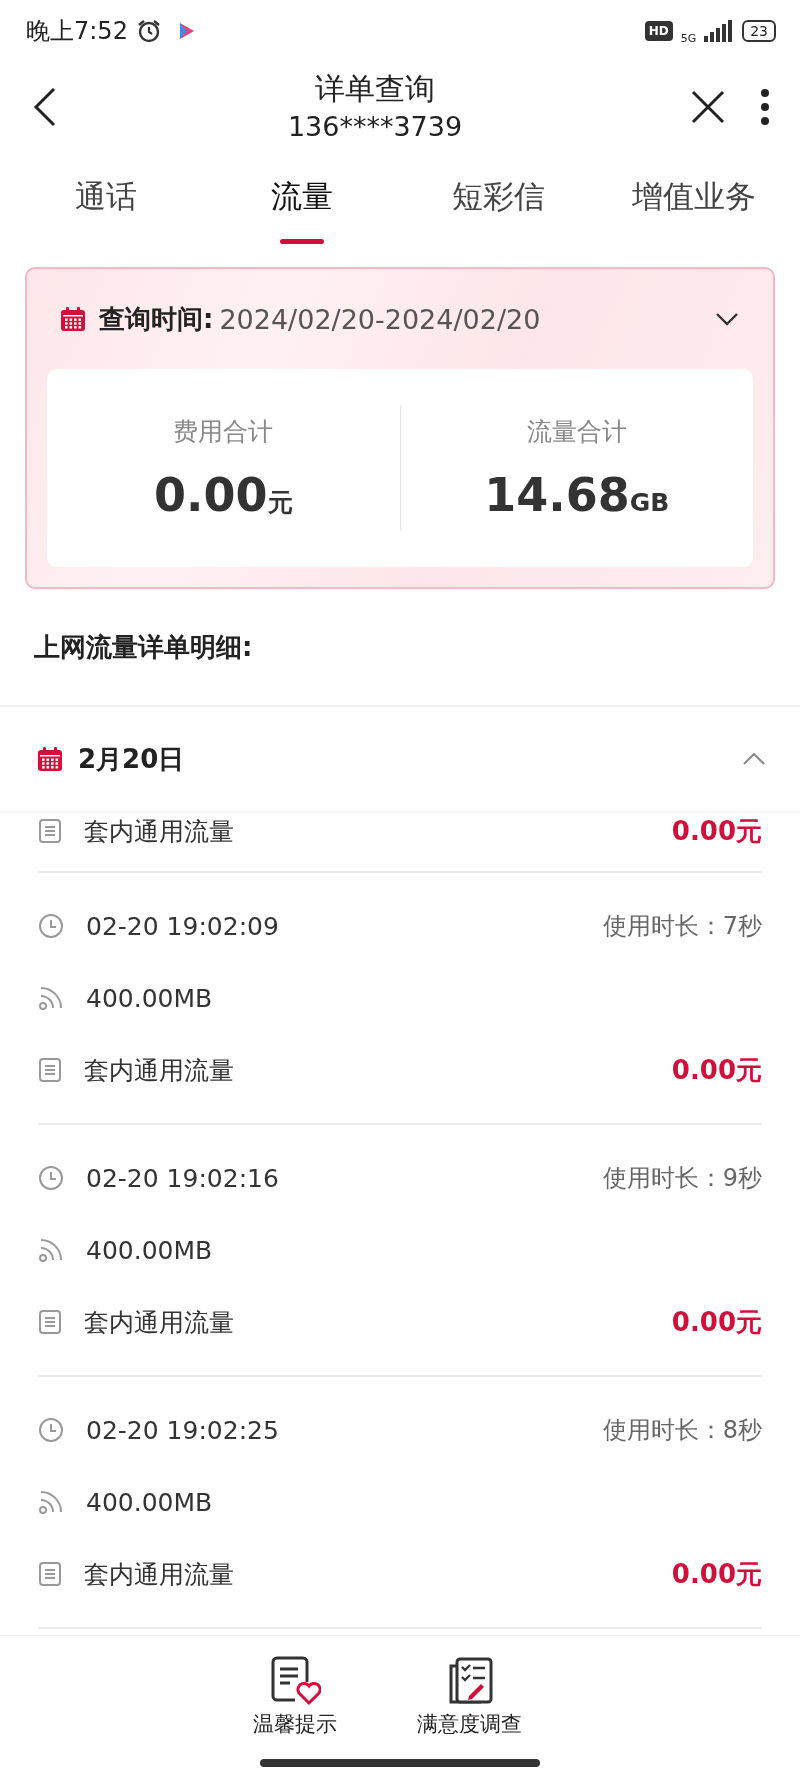  I want to click on network-label: 5G, so click(688, 38).